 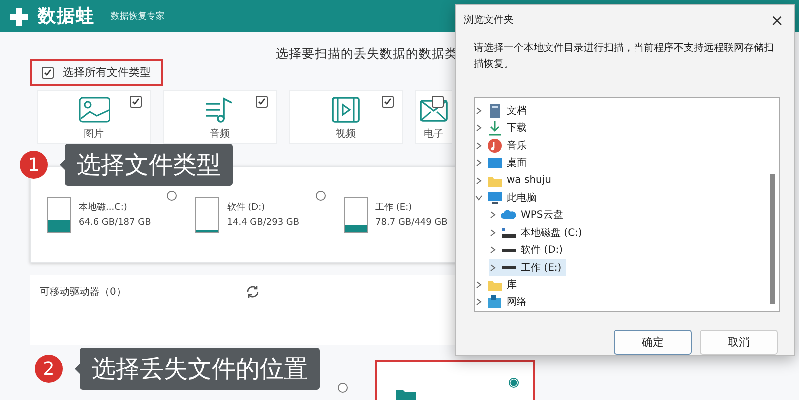 I want to click on film-icon, so click(x=346, y=110).